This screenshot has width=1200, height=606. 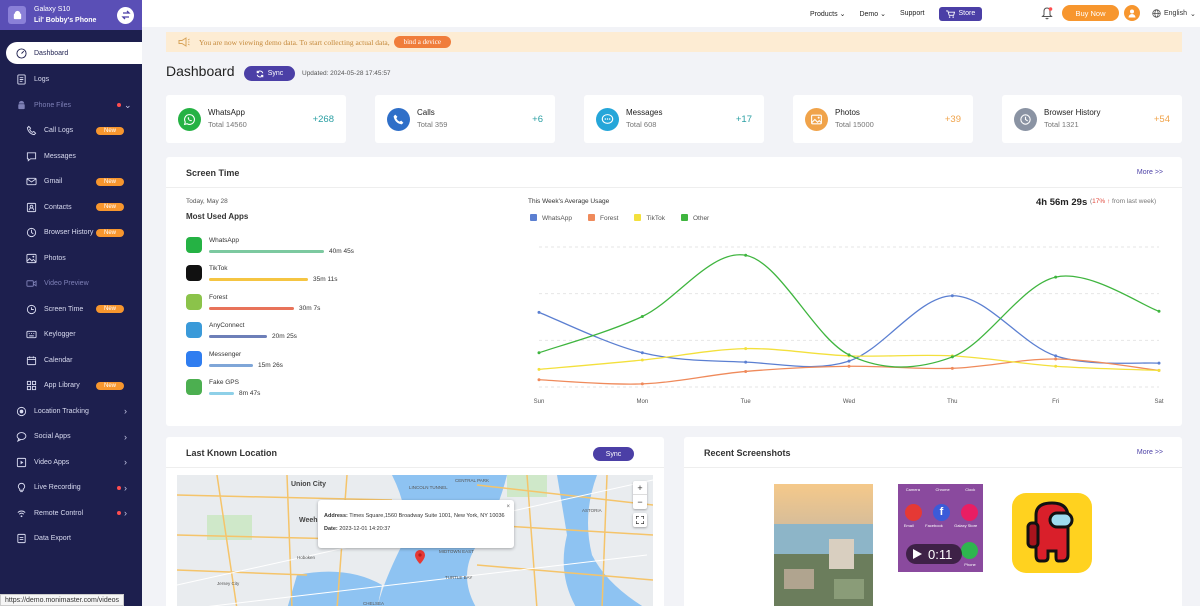 What do you see at coordinates (465, 119) in the screenshot?
I see `stat-card-calls: Calls Total 359 +6` at bounding box center [465, 119].